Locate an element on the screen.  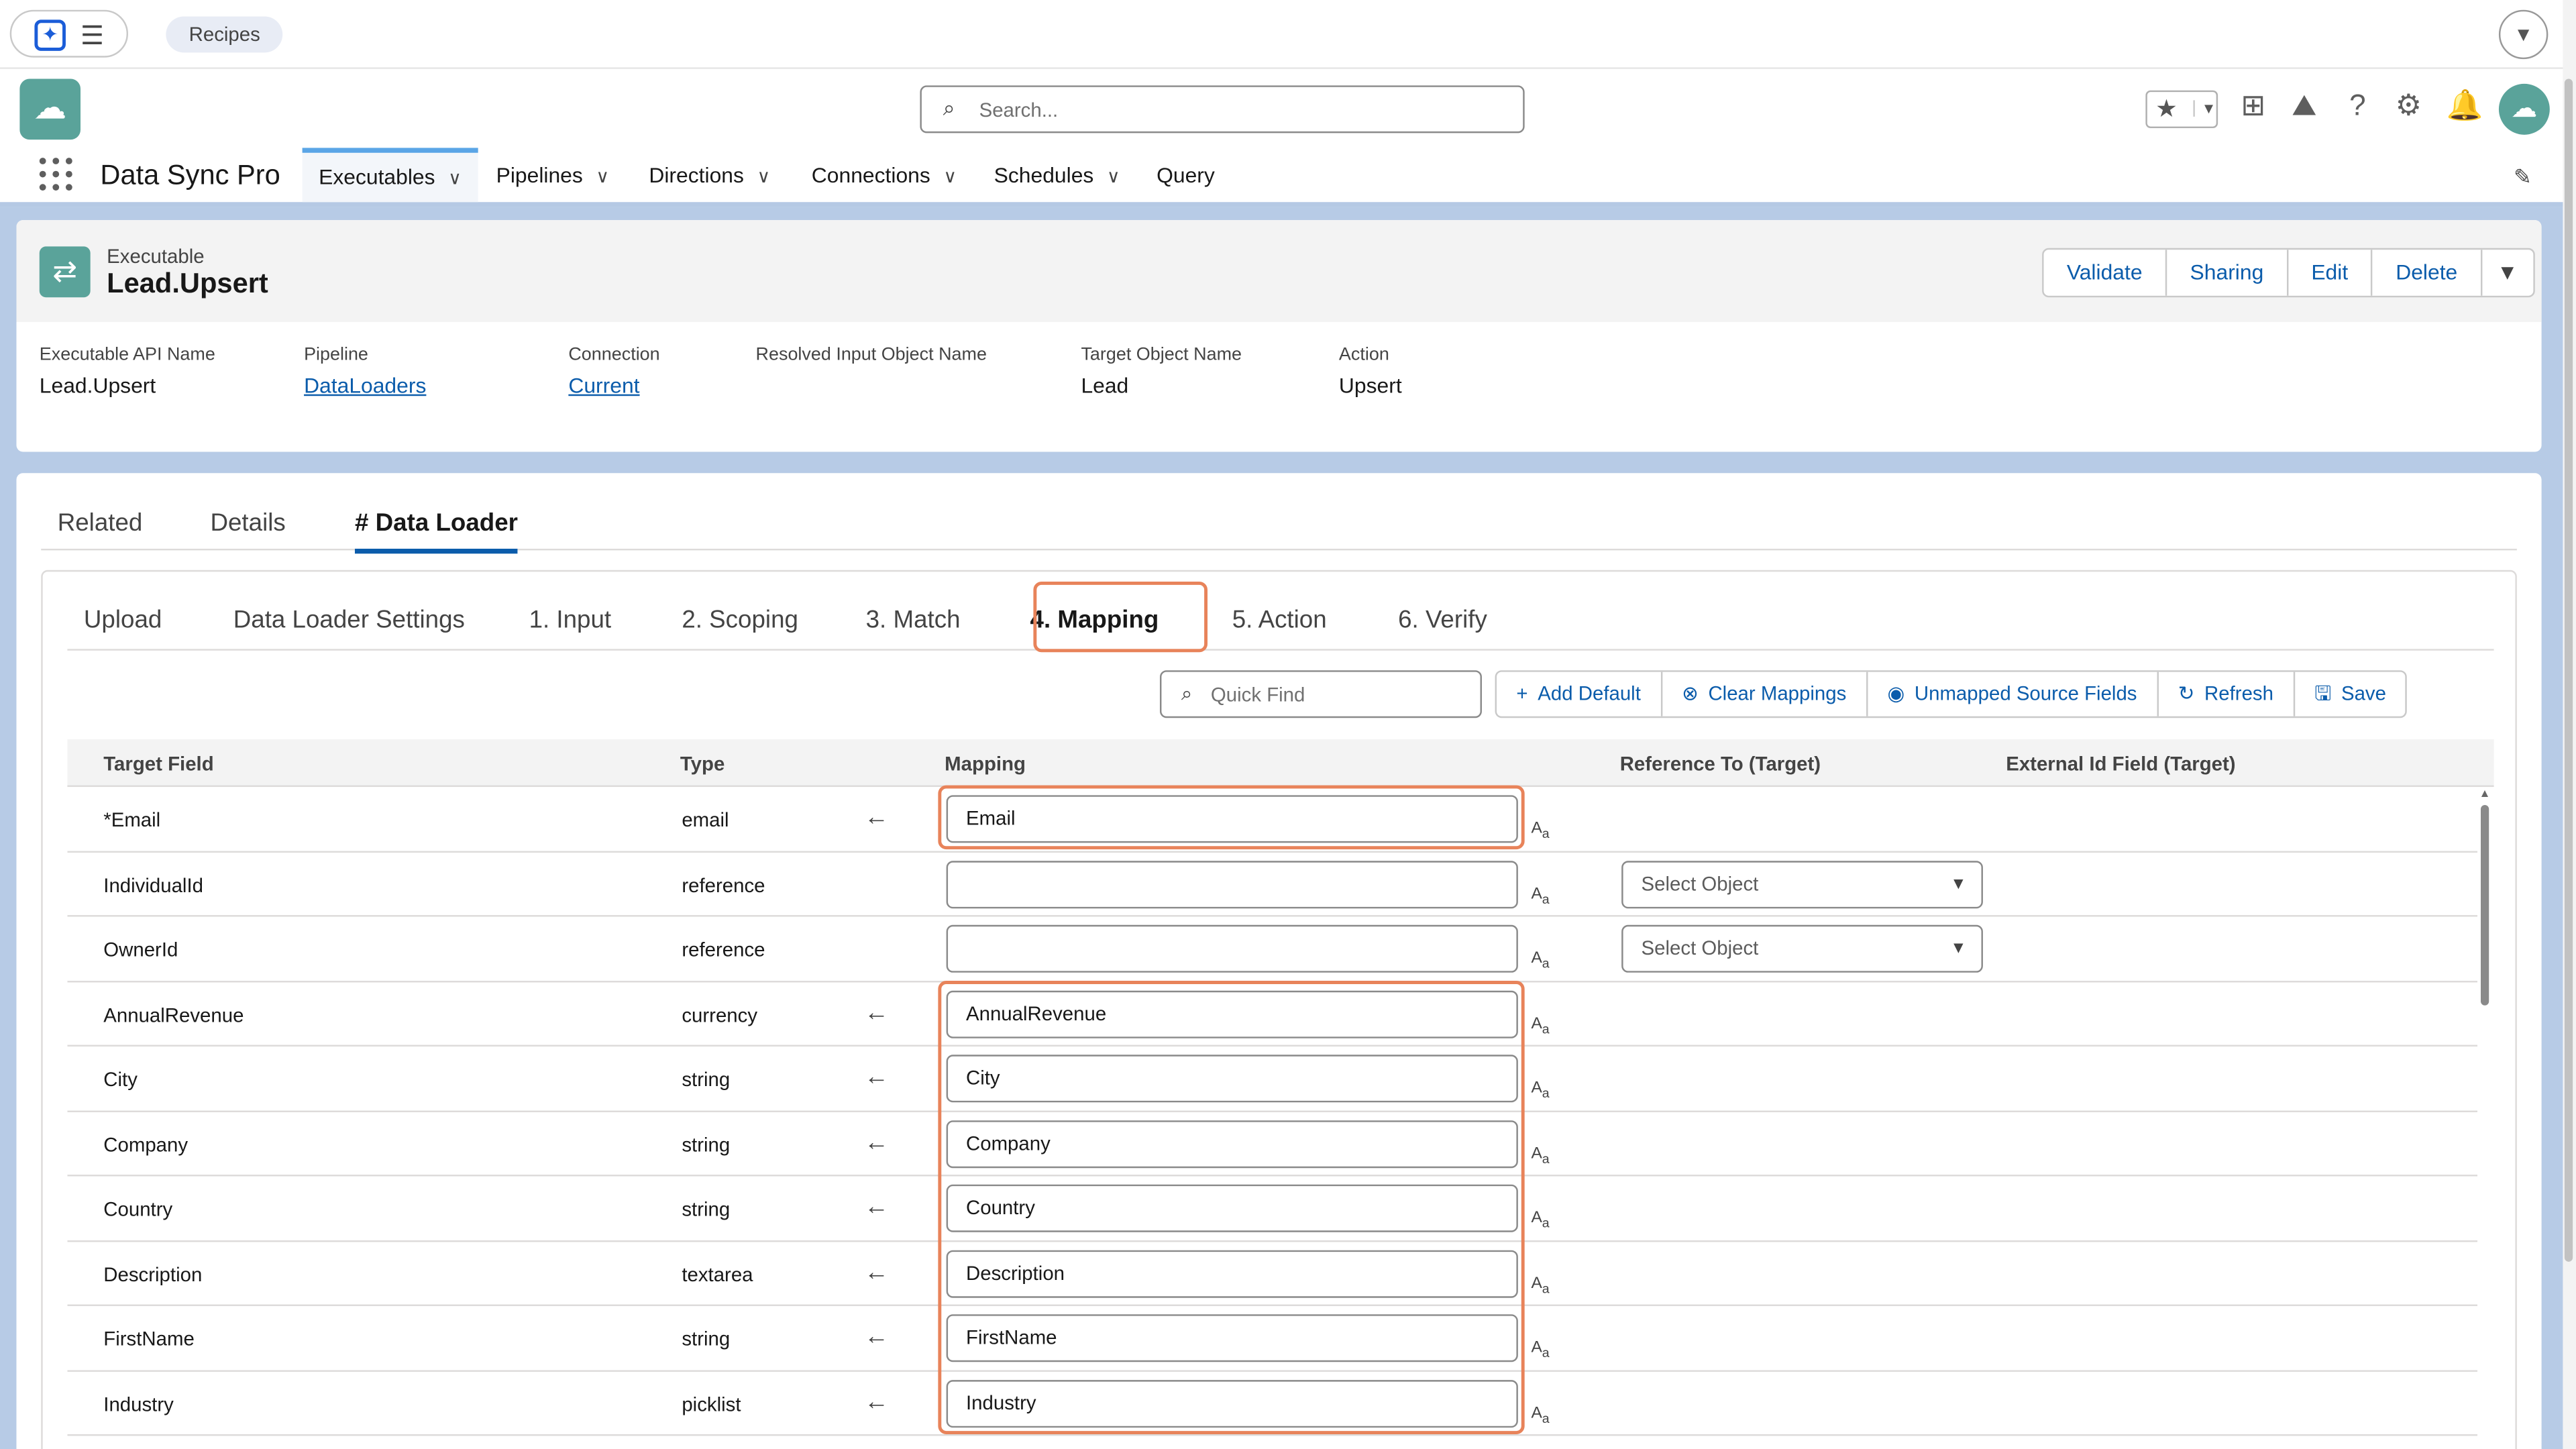
quick-find-input: ⌕ Quick Find is located at coordinates (1320, 694).